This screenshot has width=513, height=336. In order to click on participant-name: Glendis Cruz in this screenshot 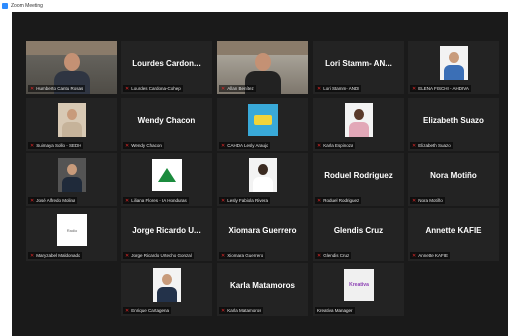, I will do `click(358, 230)`.